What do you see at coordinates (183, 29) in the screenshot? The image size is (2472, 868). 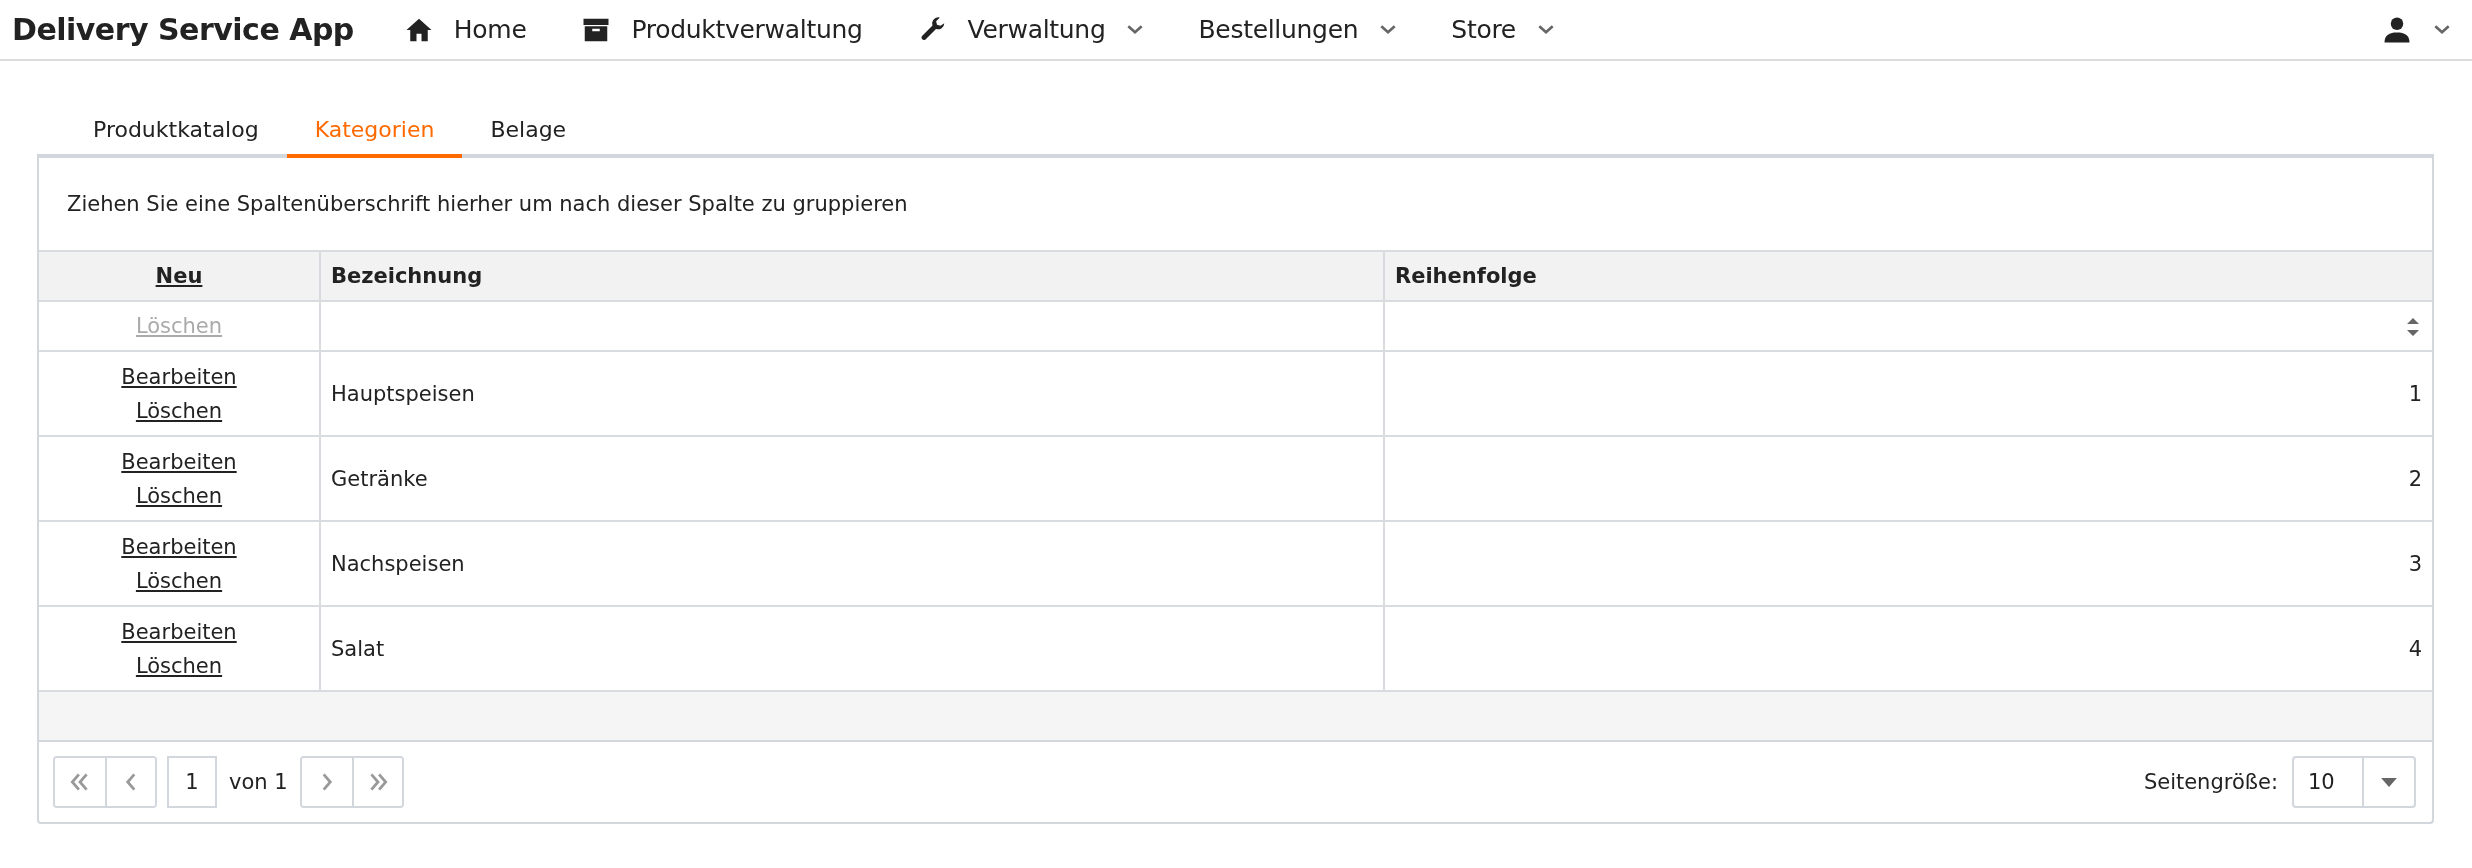 I see `app-title: Delivery Service App` at bounding box center [183, 29].